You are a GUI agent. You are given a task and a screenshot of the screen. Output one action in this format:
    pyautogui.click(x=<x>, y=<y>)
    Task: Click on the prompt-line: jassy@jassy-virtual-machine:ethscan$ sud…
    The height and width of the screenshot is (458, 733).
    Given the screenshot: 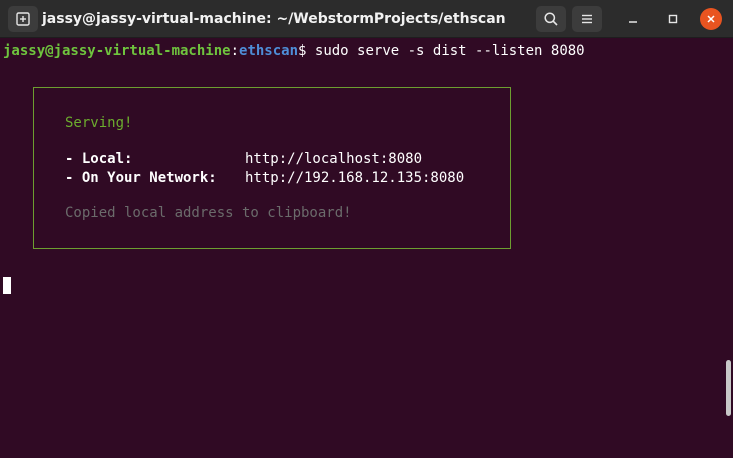 What is the action you would take?
    pyautogui.click(x=294, y=51)
    